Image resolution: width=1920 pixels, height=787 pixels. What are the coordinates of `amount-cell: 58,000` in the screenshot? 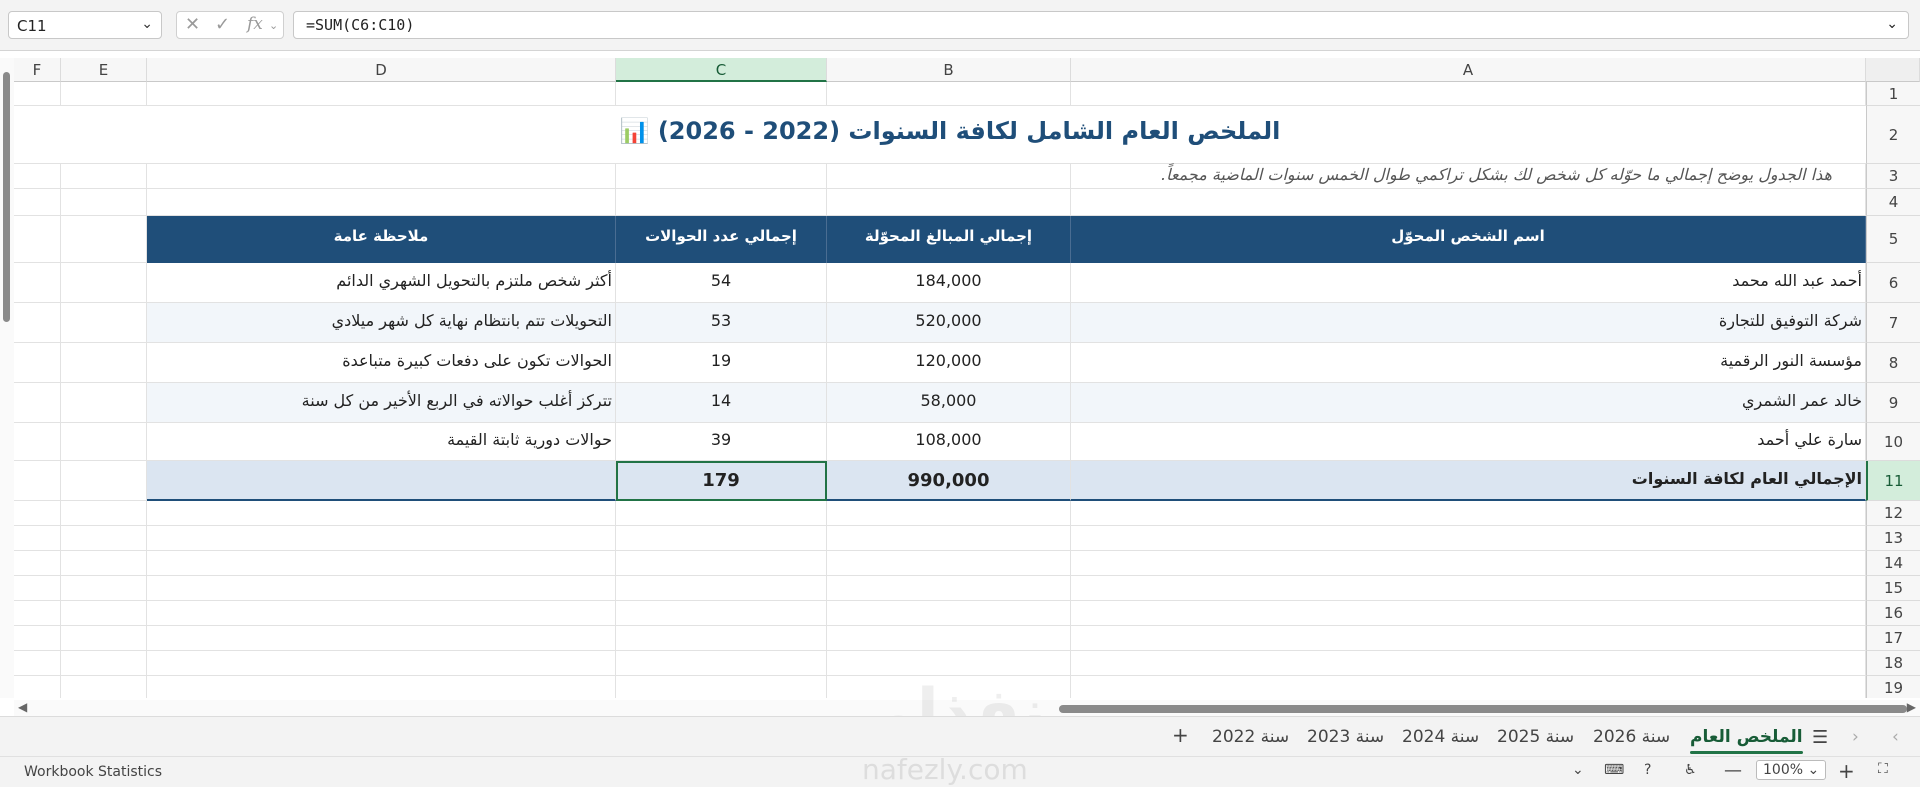 It's located at (949, 403).